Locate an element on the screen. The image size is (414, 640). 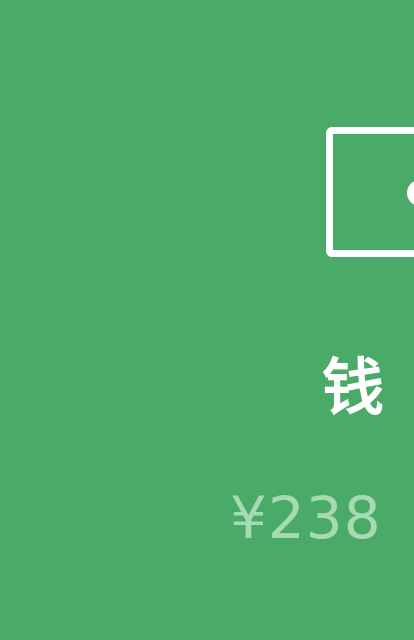
wallet-balance: ¥238 is located at coordinates (306, 518).